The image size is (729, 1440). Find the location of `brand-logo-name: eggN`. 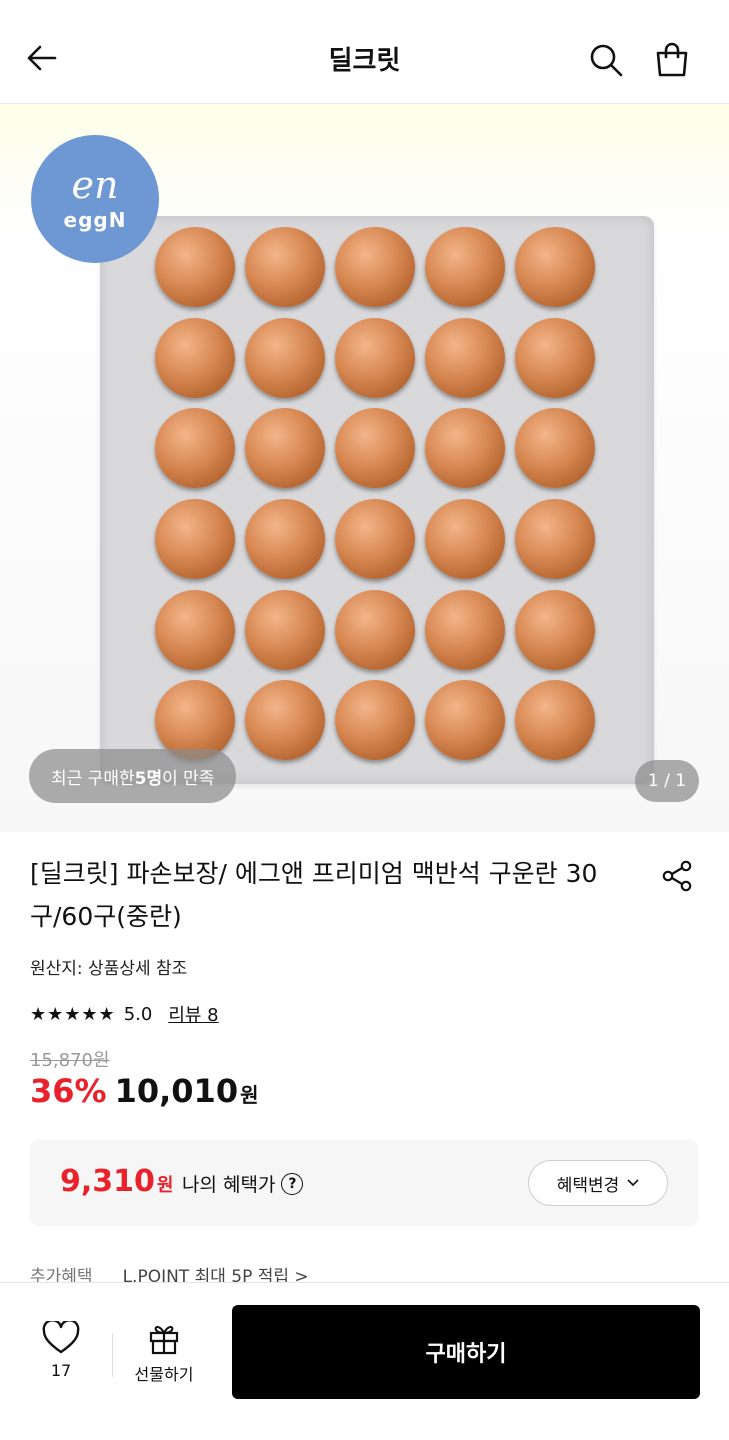

brand-logo-name: eggN is located at coordinates (95, 220).